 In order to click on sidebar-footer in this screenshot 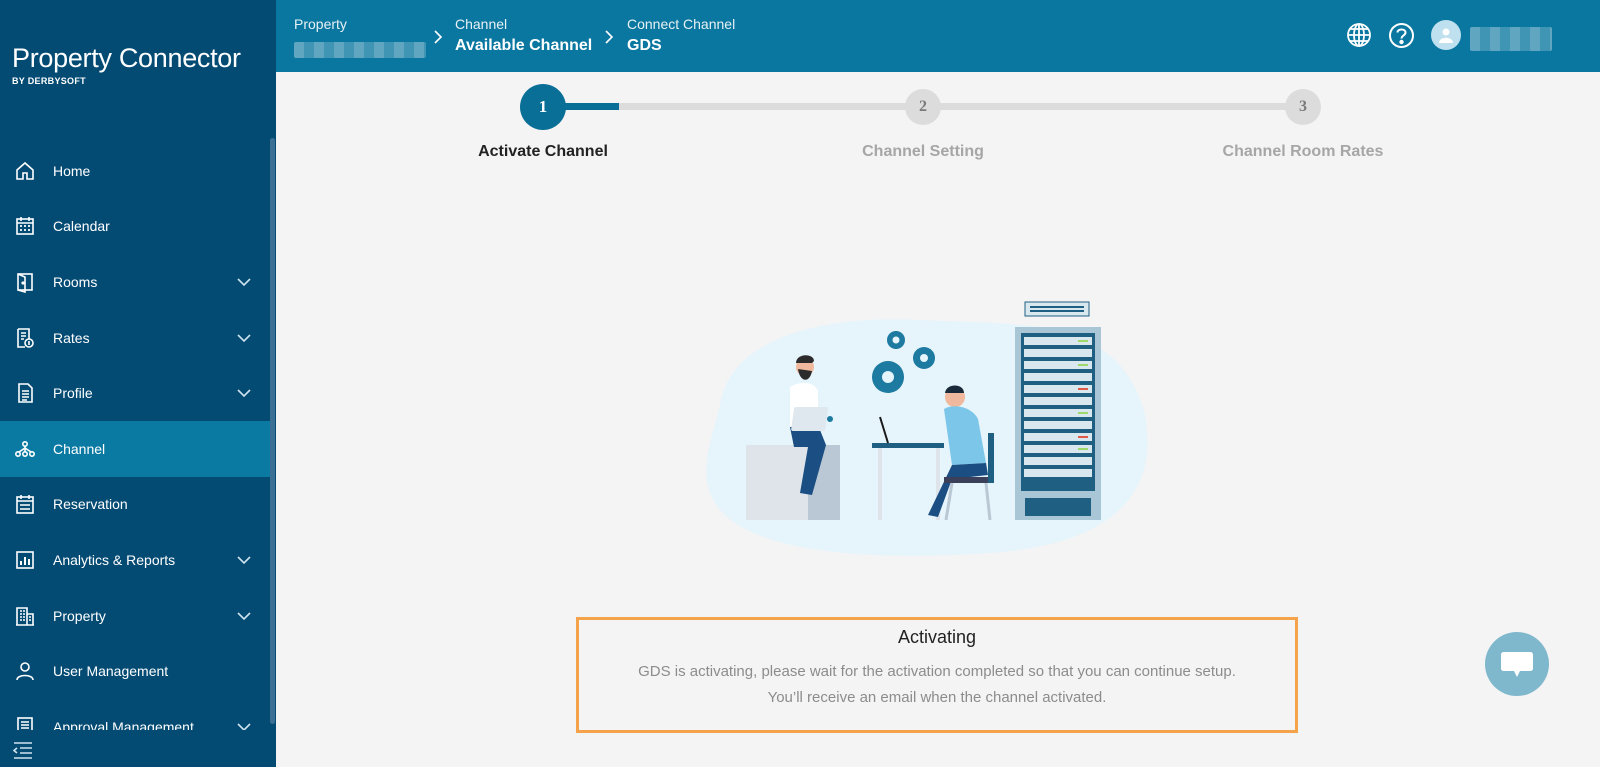, I will do `click(138, 748)`.